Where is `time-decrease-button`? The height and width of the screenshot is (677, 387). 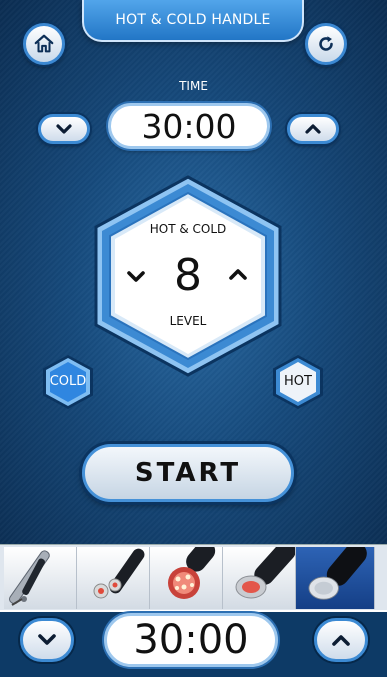 time-decrease-button is located at coordinates (64, 129).